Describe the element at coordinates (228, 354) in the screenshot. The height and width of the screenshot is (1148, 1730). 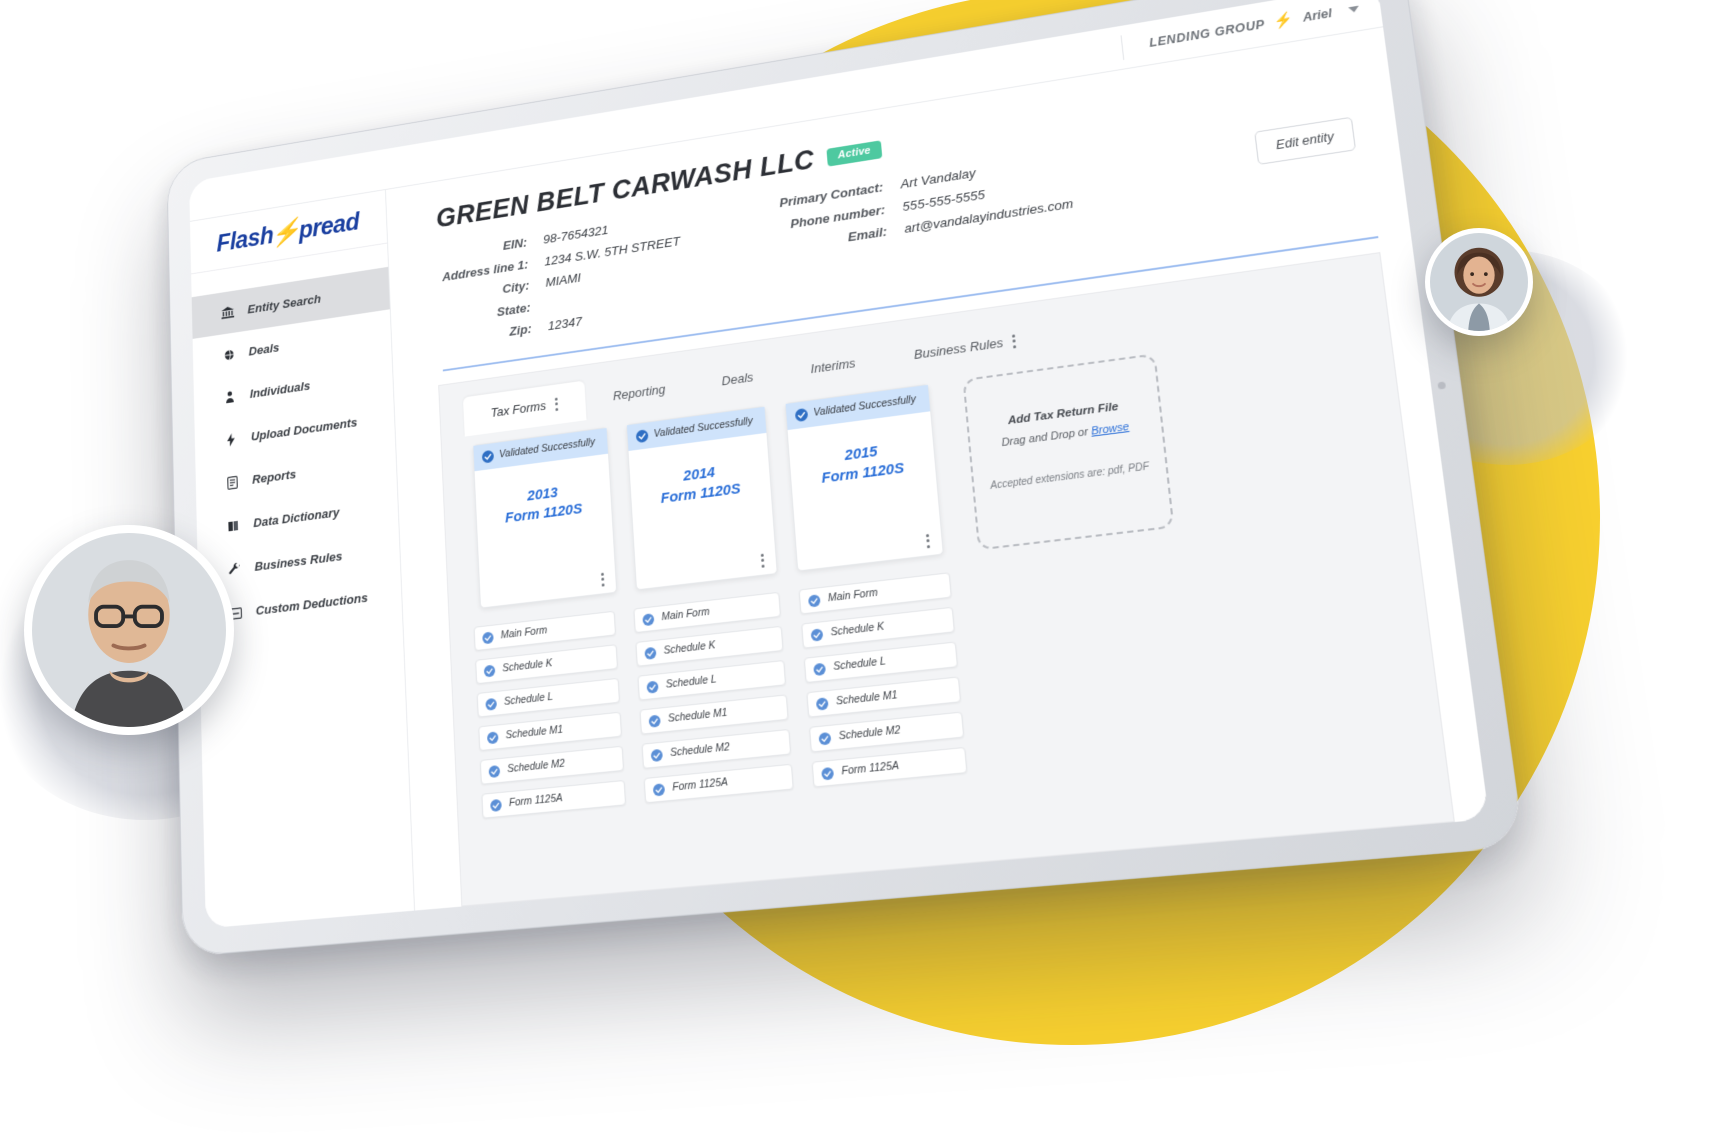
I see `globe-icon` at that location.